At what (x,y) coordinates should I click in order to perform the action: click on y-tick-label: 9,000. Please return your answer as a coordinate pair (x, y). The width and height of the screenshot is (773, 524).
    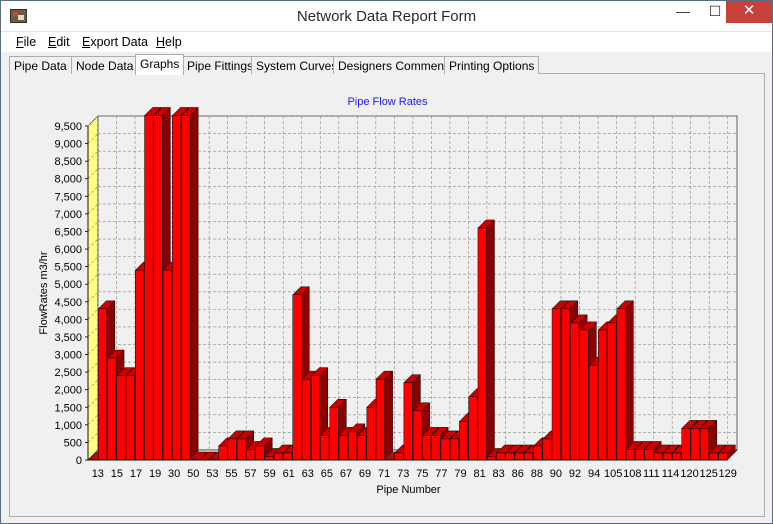
    Looking at the image, I should click on (68, 145).